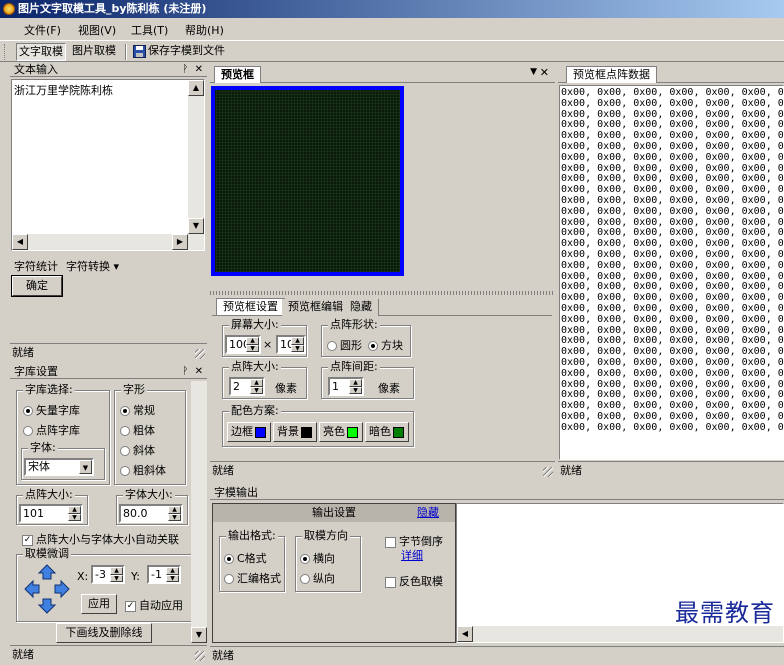 This screenshot has width=784, height=665. Describe the element at coordinates (382, 293) in the screenshot. I see `splitter` at that location.